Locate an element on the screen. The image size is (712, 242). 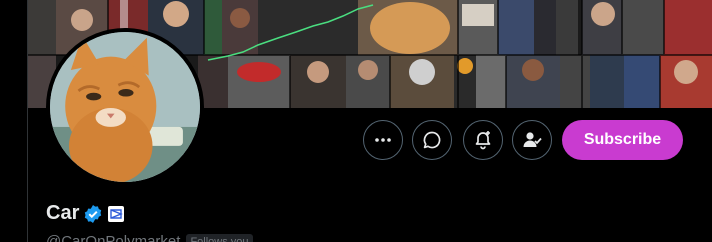
cat-avatar-image is located at coordinates (125, 107).